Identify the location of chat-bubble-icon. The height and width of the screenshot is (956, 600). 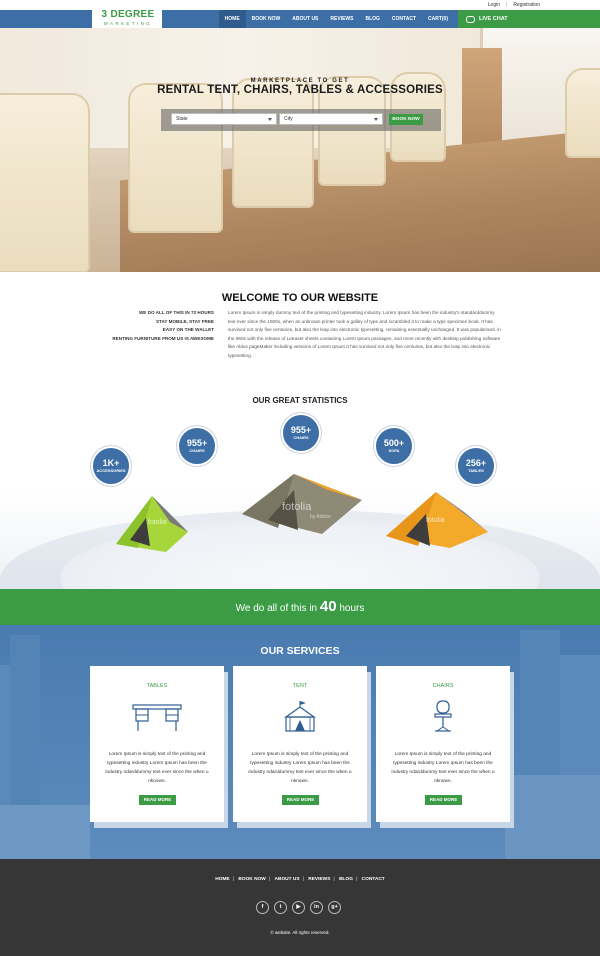
(470, 19).